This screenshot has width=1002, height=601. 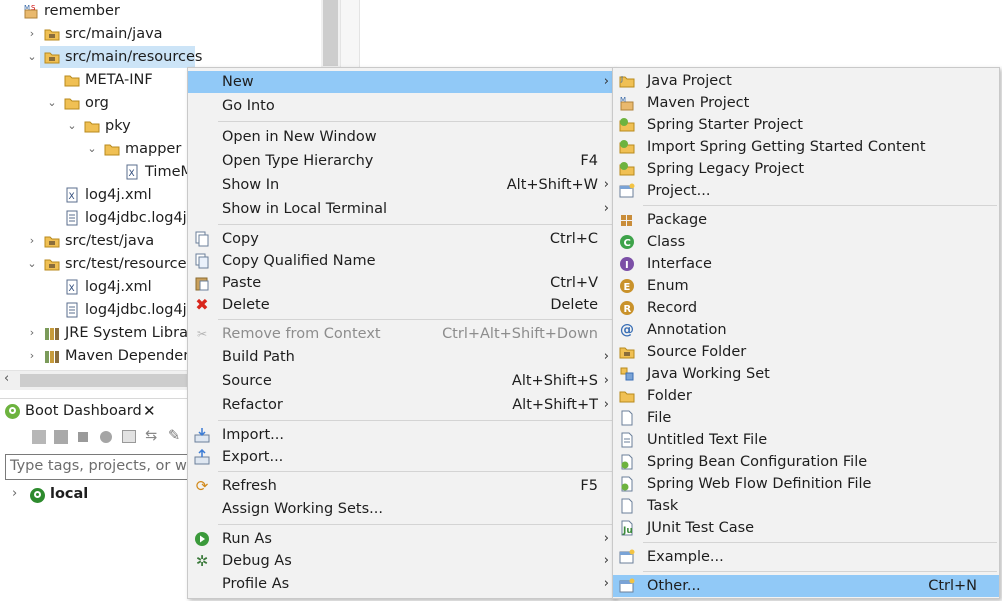 I want to click on menu-item-java-project: J Java Project, so click(x=806, y=81).